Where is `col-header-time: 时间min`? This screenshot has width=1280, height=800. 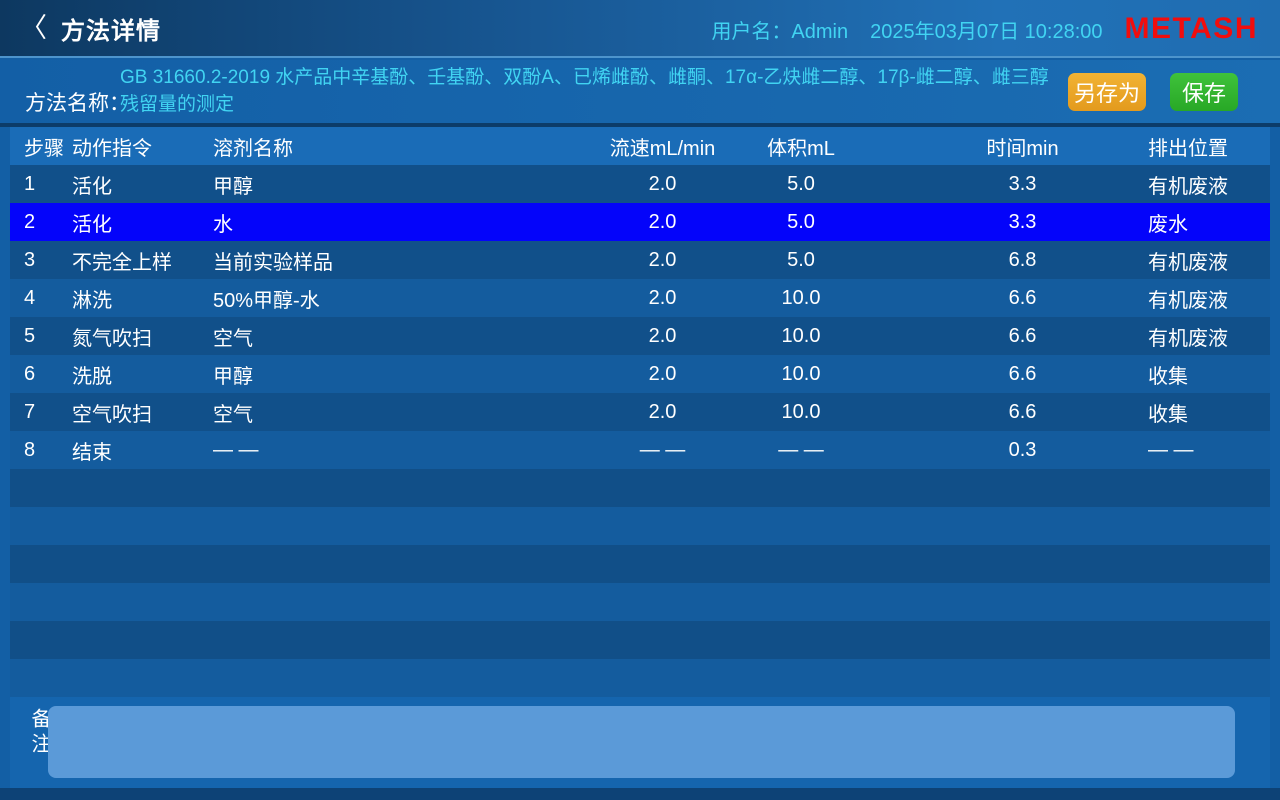
col-header-time: 时间min is located at coordinates (1022, 148).